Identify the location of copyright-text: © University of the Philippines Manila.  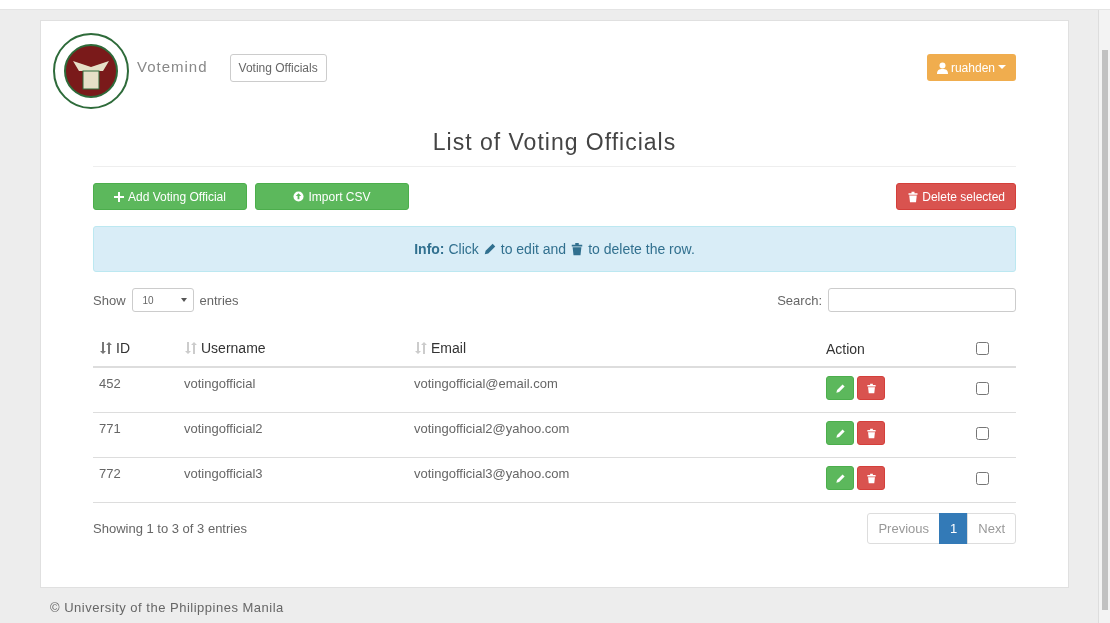
(167, 607).